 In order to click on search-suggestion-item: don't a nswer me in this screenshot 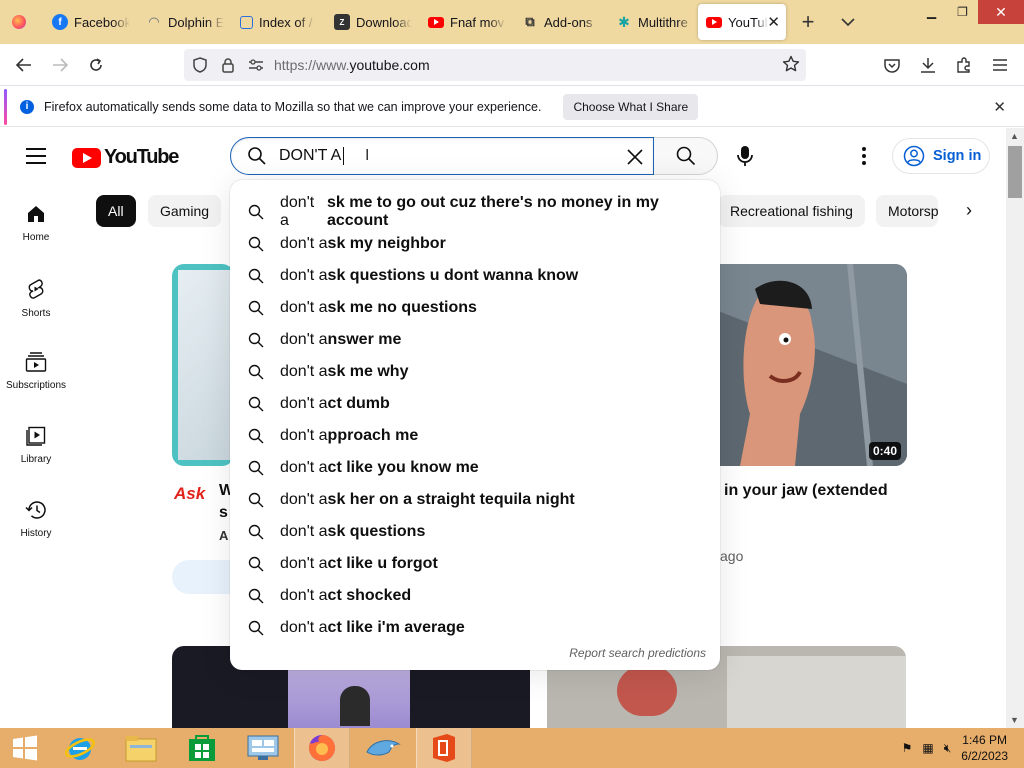, I will do `click(475, 340)`.